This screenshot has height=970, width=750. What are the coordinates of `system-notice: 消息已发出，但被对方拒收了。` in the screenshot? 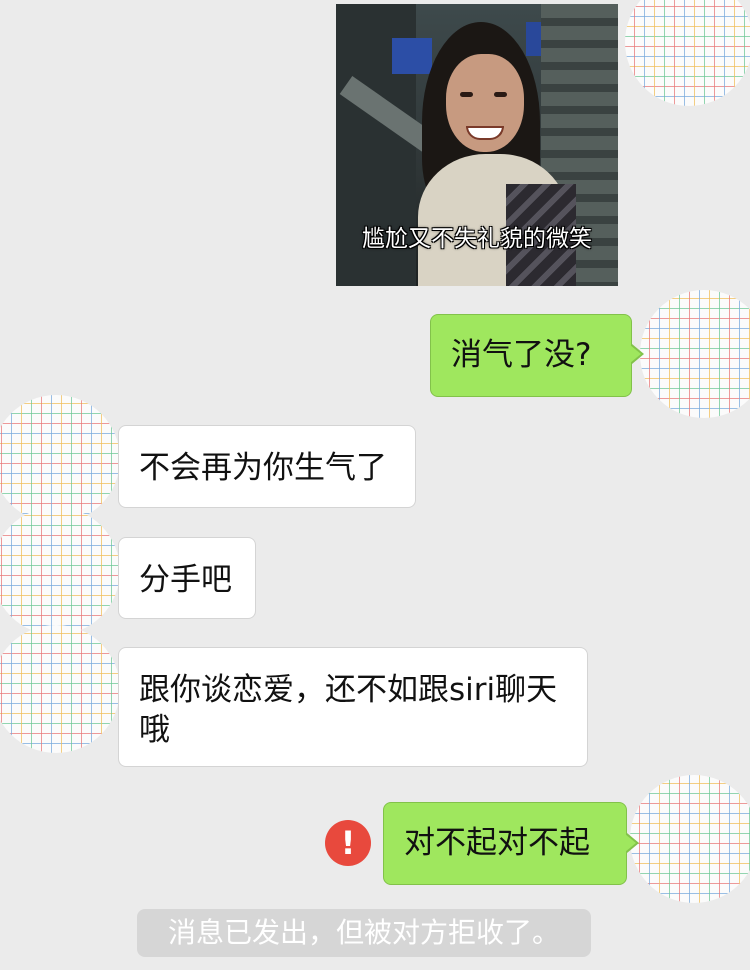 It's located at (364, 933).